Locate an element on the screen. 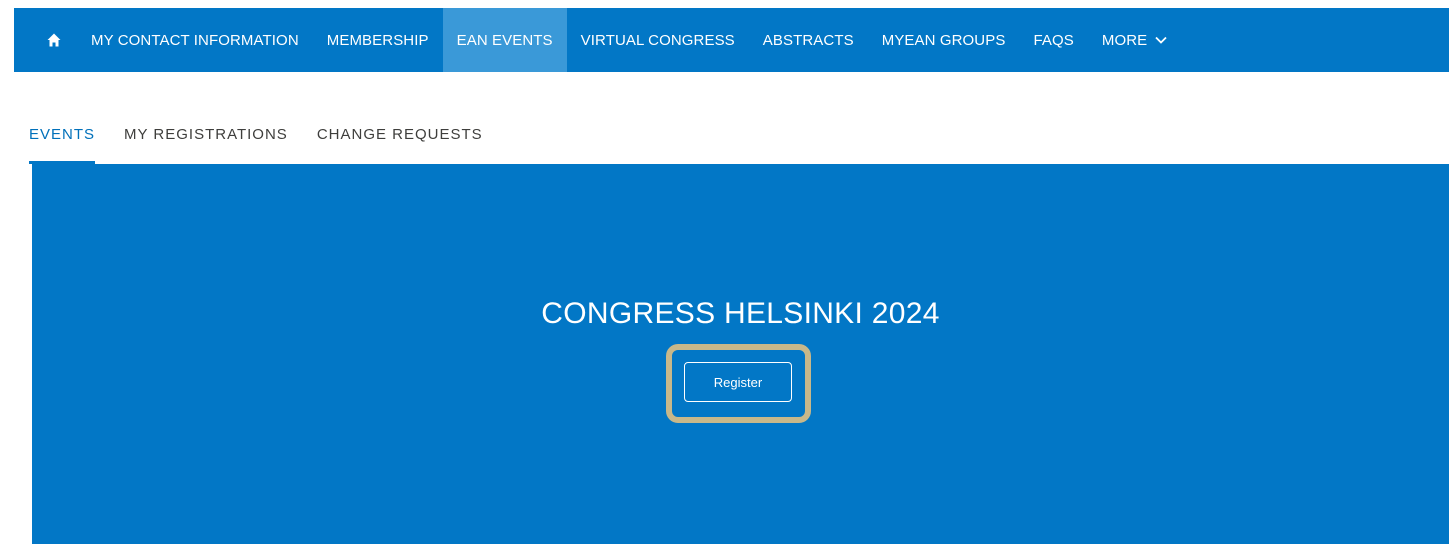 This screenshot has height=544, width=1449. tab-events: EVENTS is located at coordinates (62, 138).